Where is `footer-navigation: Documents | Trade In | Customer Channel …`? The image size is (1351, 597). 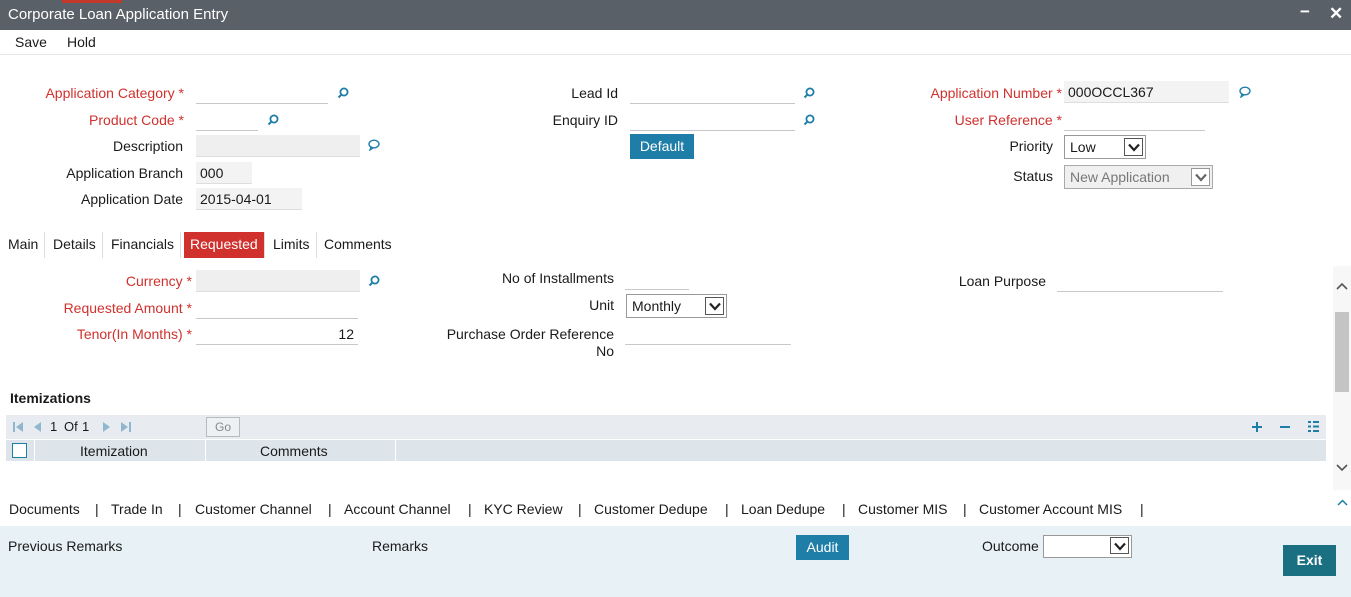
footer-navigation: Documents | Trade In | Customer Channel … is located at coordinates (675, 509).